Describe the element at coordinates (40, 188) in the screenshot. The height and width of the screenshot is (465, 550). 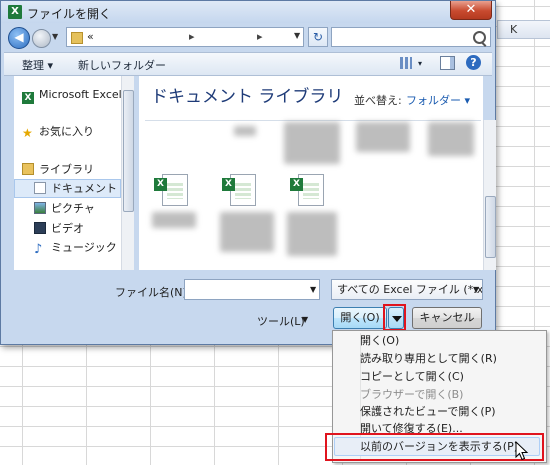
I see `document-icon` at that location.